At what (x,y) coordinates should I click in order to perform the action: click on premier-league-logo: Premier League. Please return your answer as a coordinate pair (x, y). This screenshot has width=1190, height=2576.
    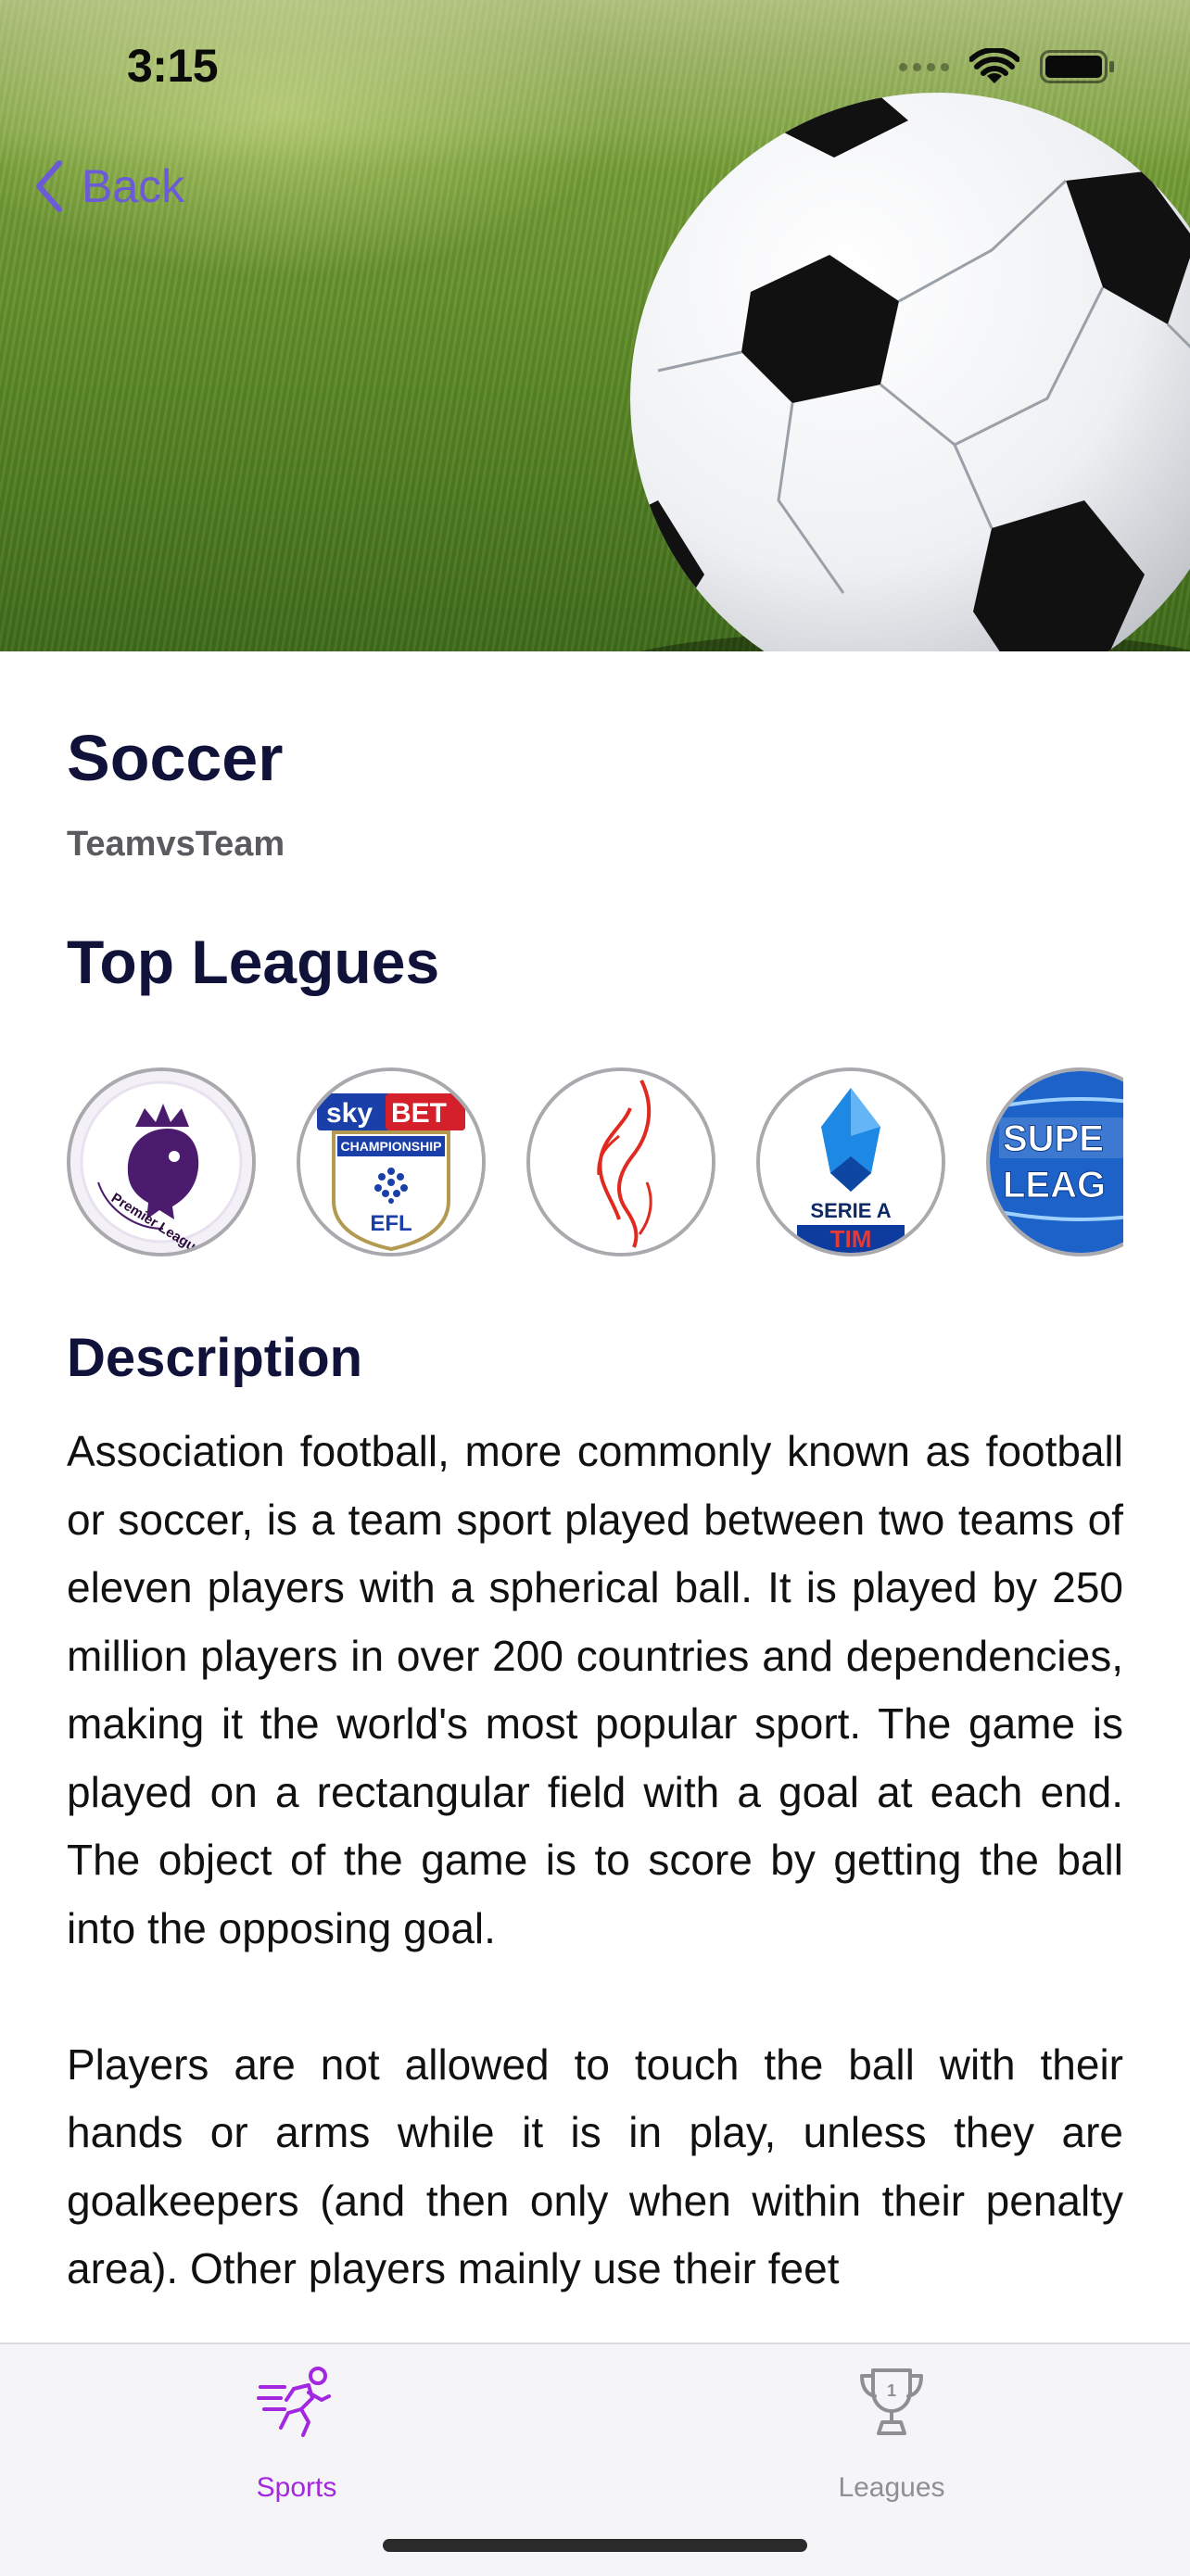
    Looking at the image, I should click on (161, 1162).